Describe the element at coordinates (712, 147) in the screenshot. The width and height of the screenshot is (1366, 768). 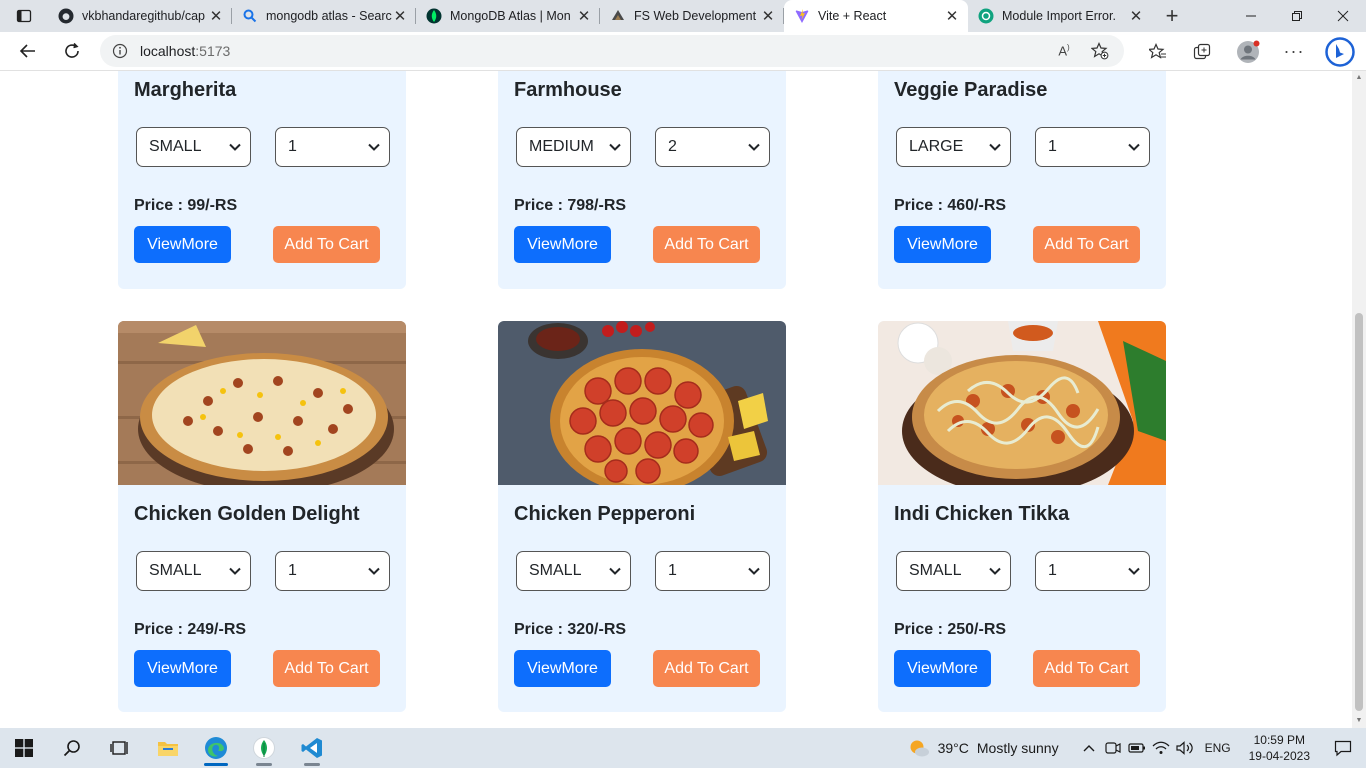
I see `quantity-select: 2` at that location.